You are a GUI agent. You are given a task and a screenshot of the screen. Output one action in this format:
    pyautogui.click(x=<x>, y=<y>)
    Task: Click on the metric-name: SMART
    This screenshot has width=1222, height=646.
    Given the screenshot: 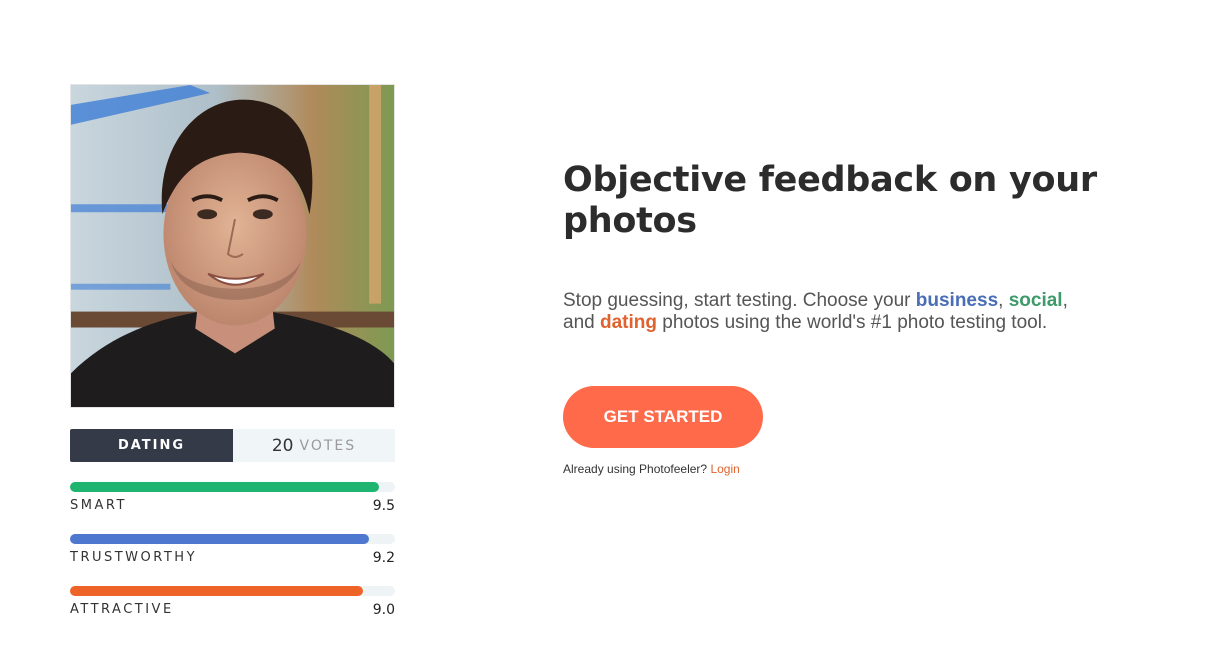 What is the action you would take?
    pyautogui.click(x=98, y=505)
    